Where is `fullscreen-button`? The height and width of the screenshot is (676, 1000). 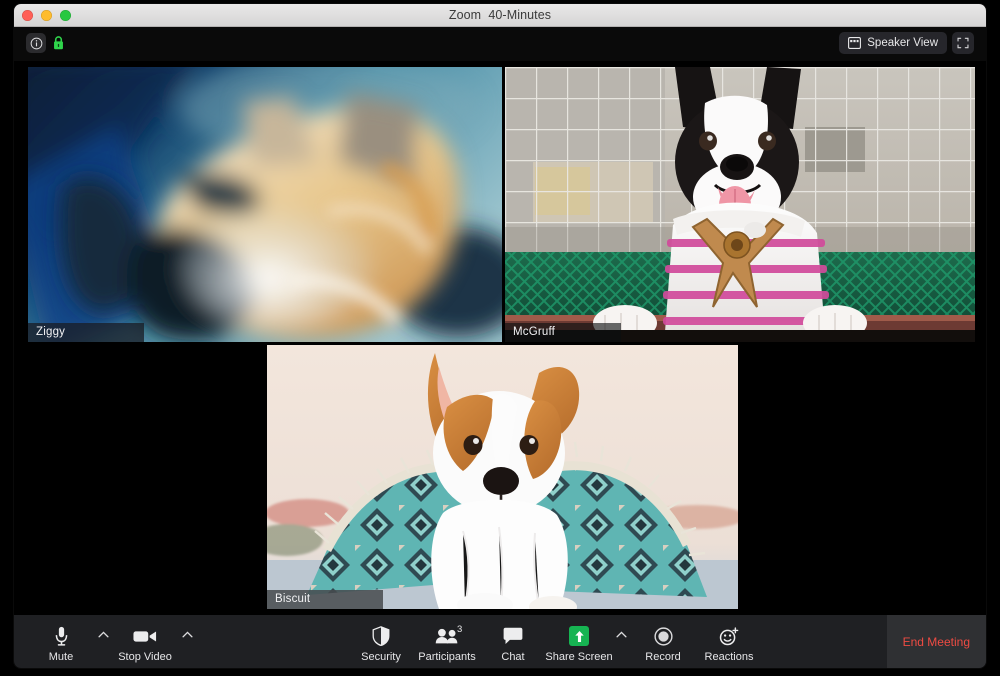
fullscreen-button is located at coordinates (963, 43).